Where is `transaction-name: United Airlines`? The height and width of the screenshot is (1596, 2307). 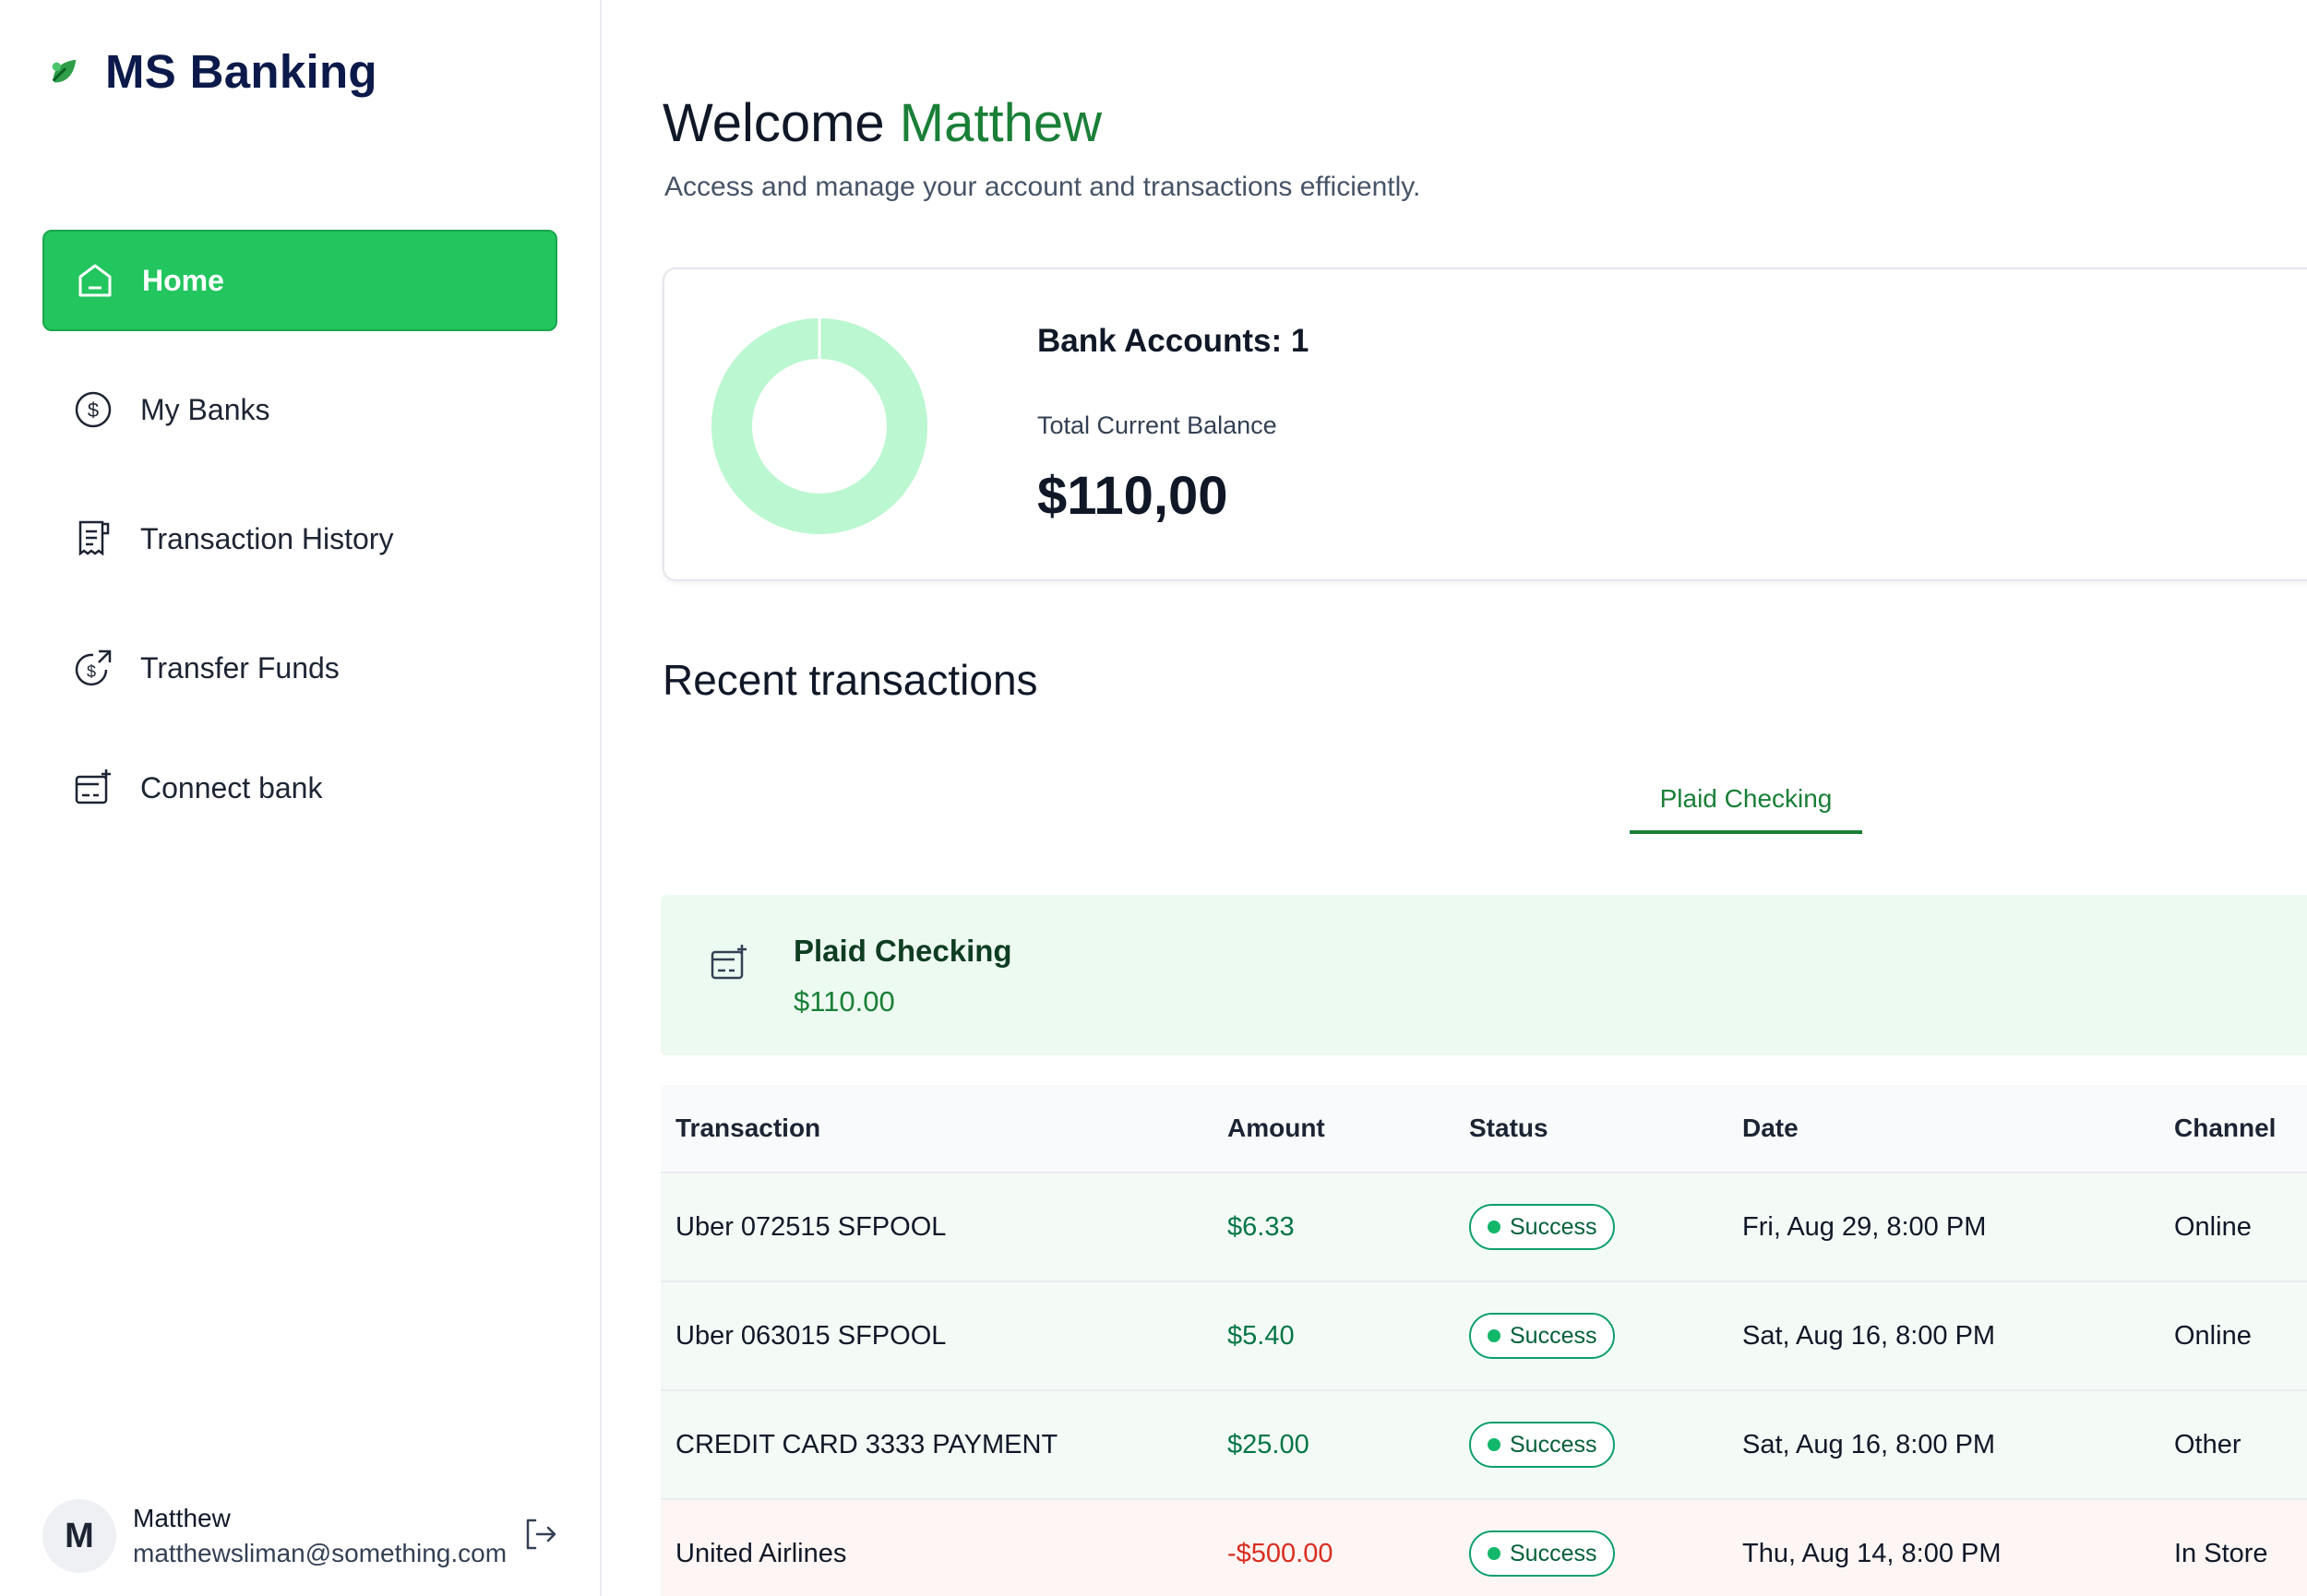 transaction-name: United Airlines is located at coordinates (761, 1553).